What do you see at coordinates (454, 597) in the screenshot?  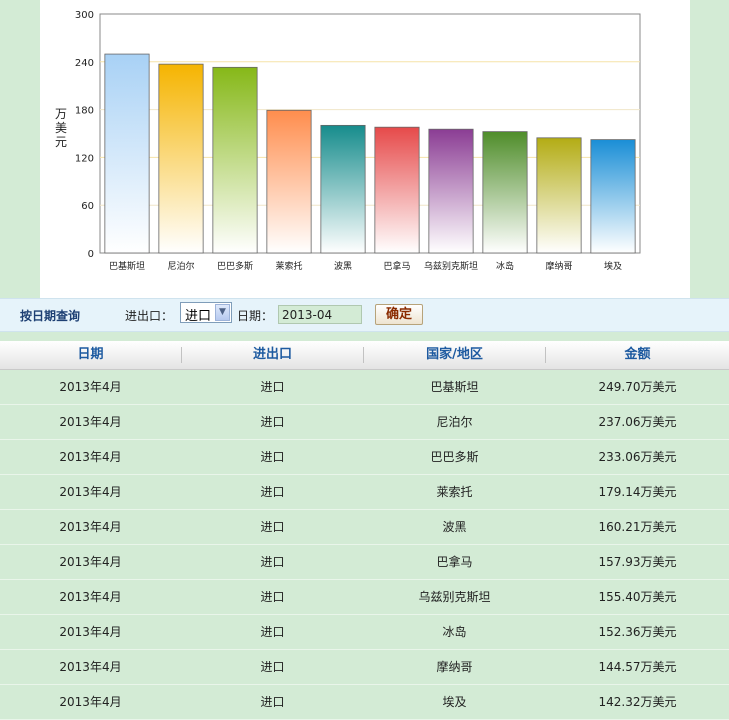 I see `cell-country: 乌兹别克斯坦` at bounding box center [454, 597].